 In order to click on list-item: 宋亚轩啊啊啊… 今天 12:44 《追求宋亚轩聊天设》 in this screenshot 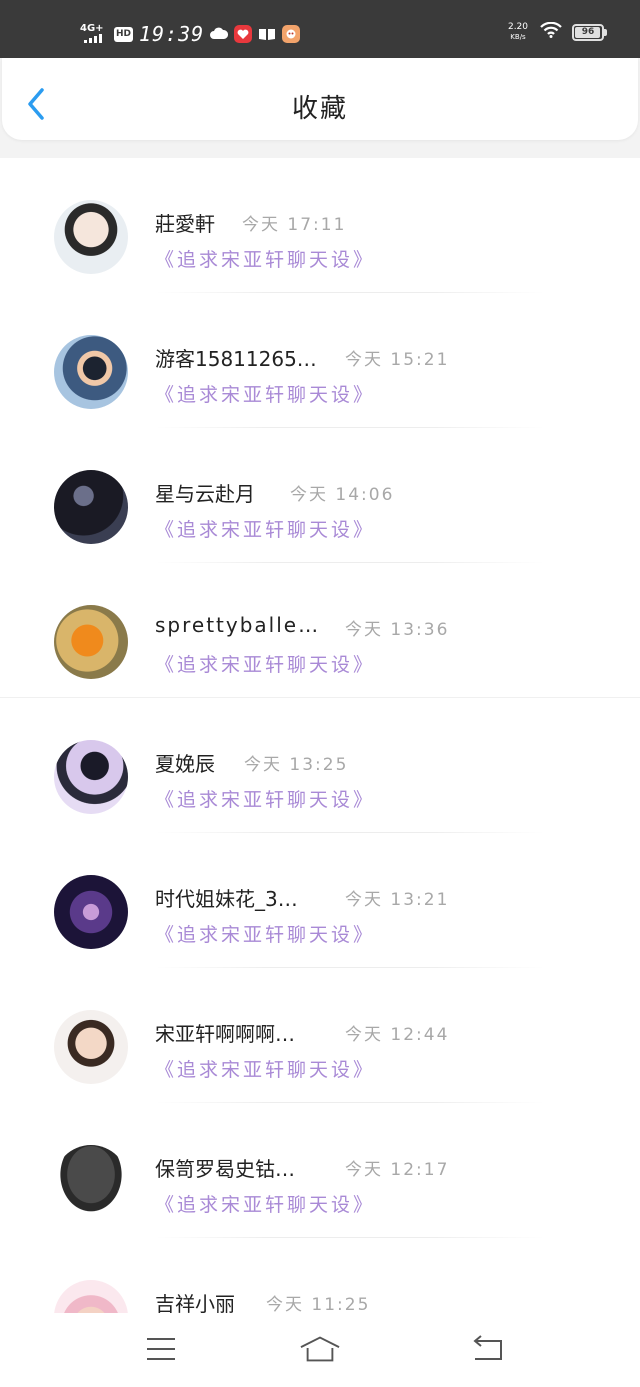, I will do `click(320, 1035)`.